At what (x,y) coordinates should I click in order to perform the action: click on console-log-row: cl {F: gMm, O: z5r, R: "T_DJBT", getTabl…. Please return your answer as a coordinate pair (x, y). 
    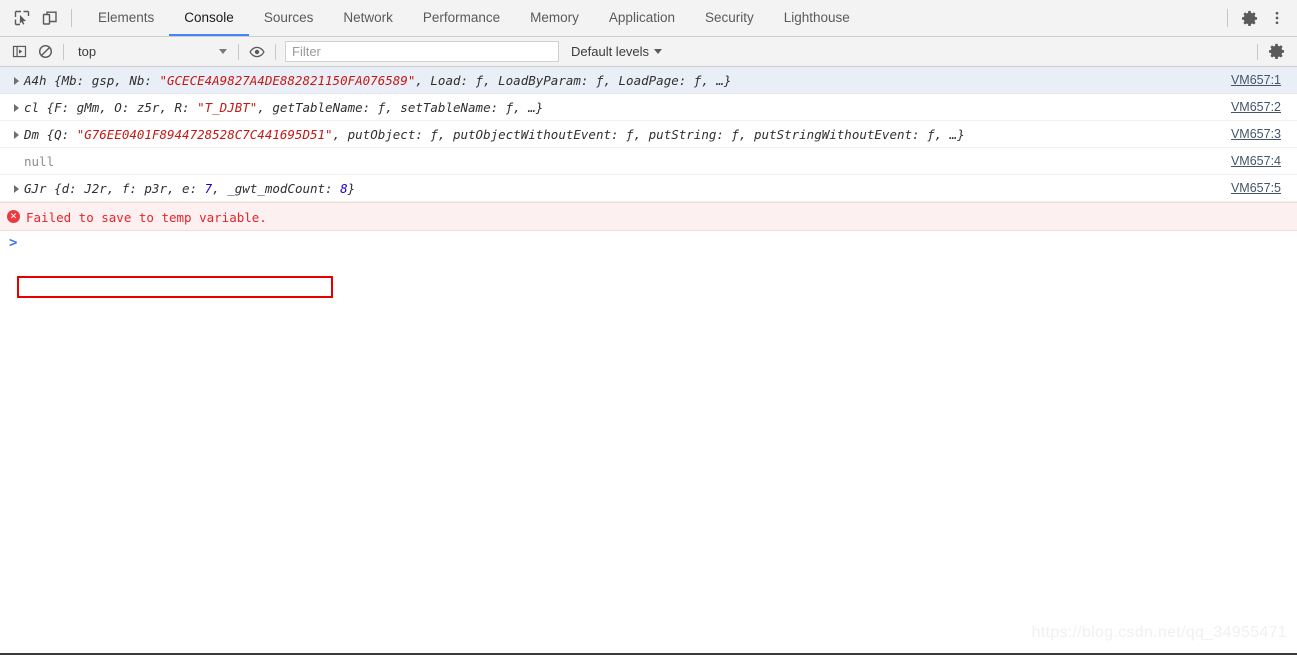
    Looking at the image, I should click on (648, 107).